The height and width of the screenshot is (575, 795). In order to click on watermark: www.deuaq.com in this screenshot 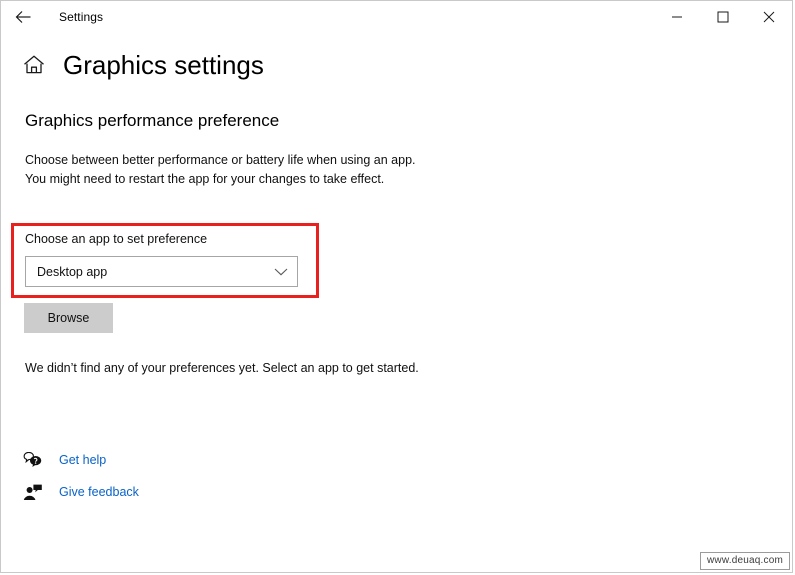, I will do `click(745, 561)`.